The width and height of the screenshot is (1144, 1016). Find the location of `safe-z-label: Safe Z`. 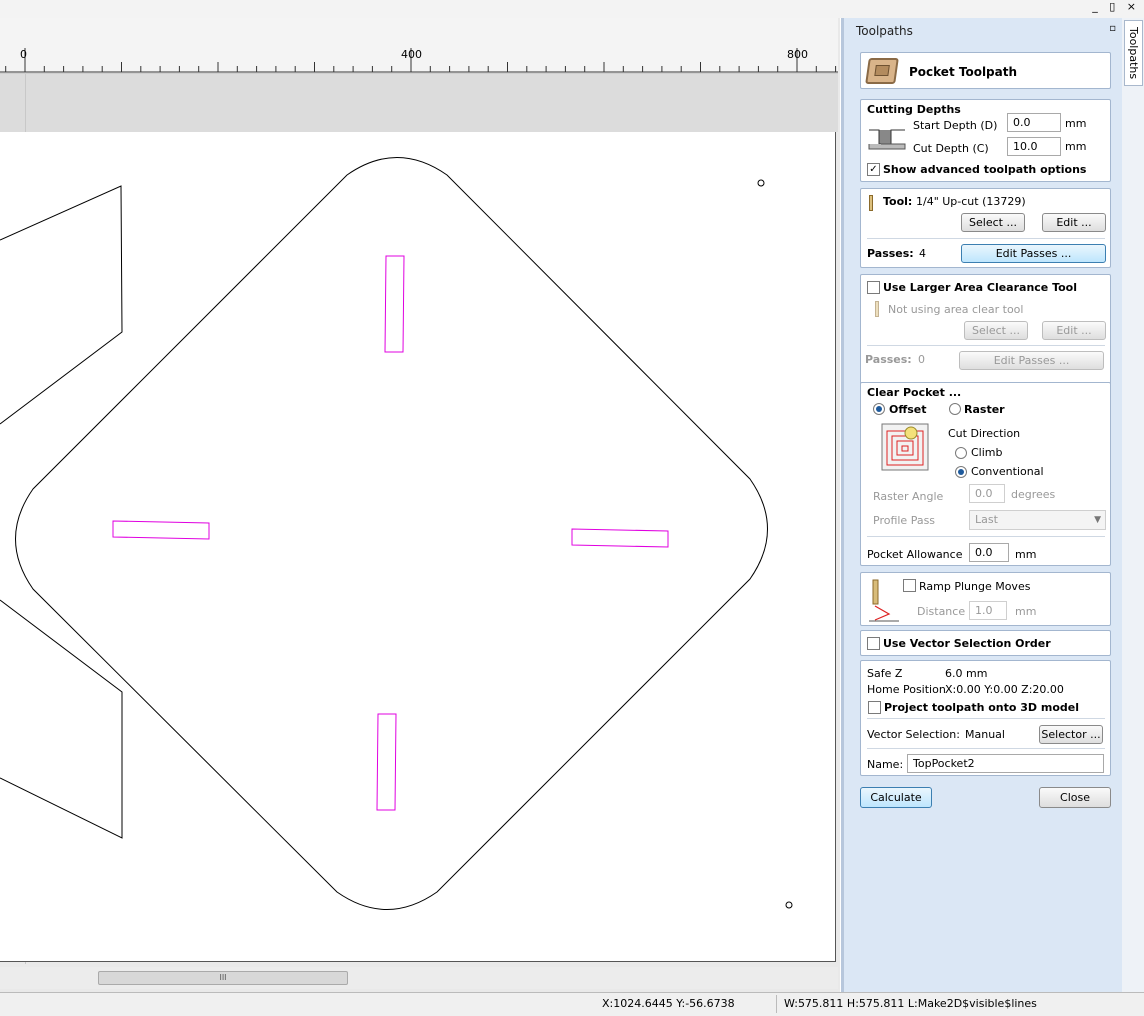

safe-z-label: Safe Z is located at coordinates (885, 673).